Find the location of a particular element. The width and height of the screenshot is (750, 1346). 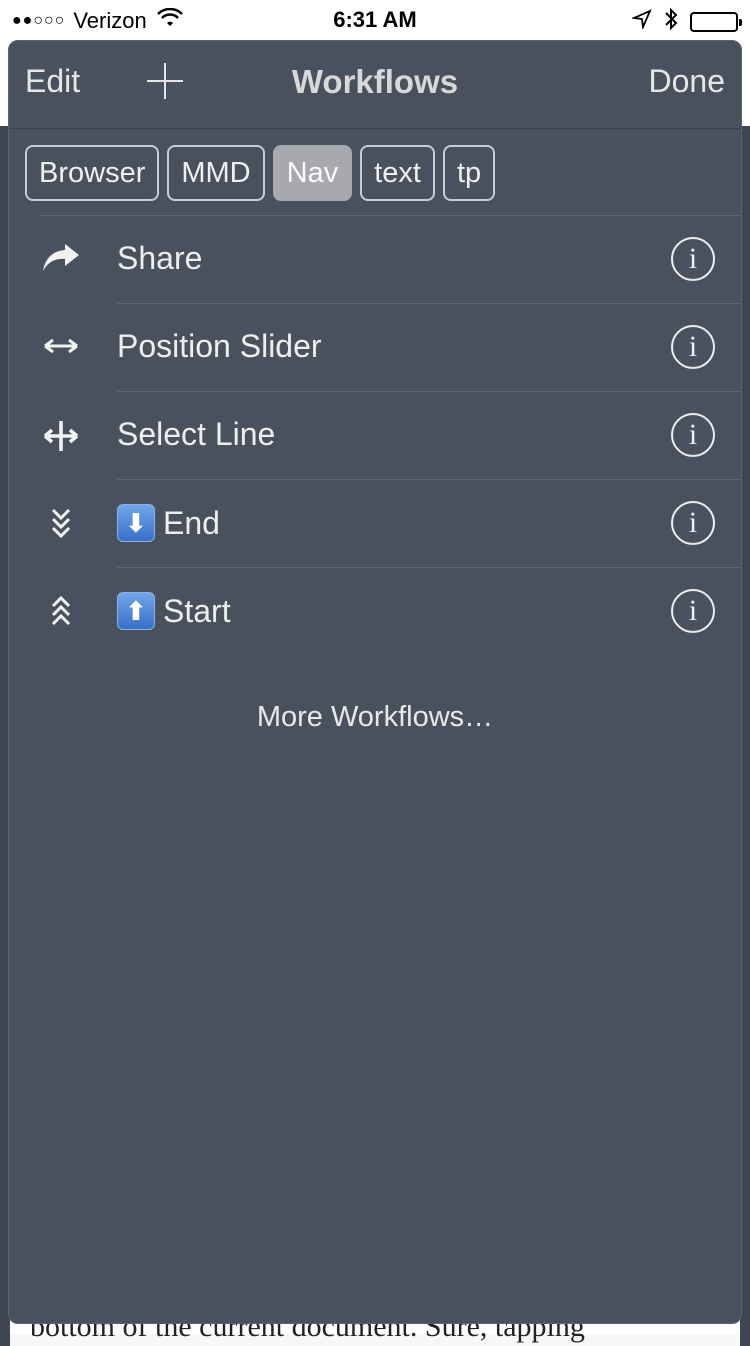

workflow-row-share: Share i is located at coordinates (375, 260).